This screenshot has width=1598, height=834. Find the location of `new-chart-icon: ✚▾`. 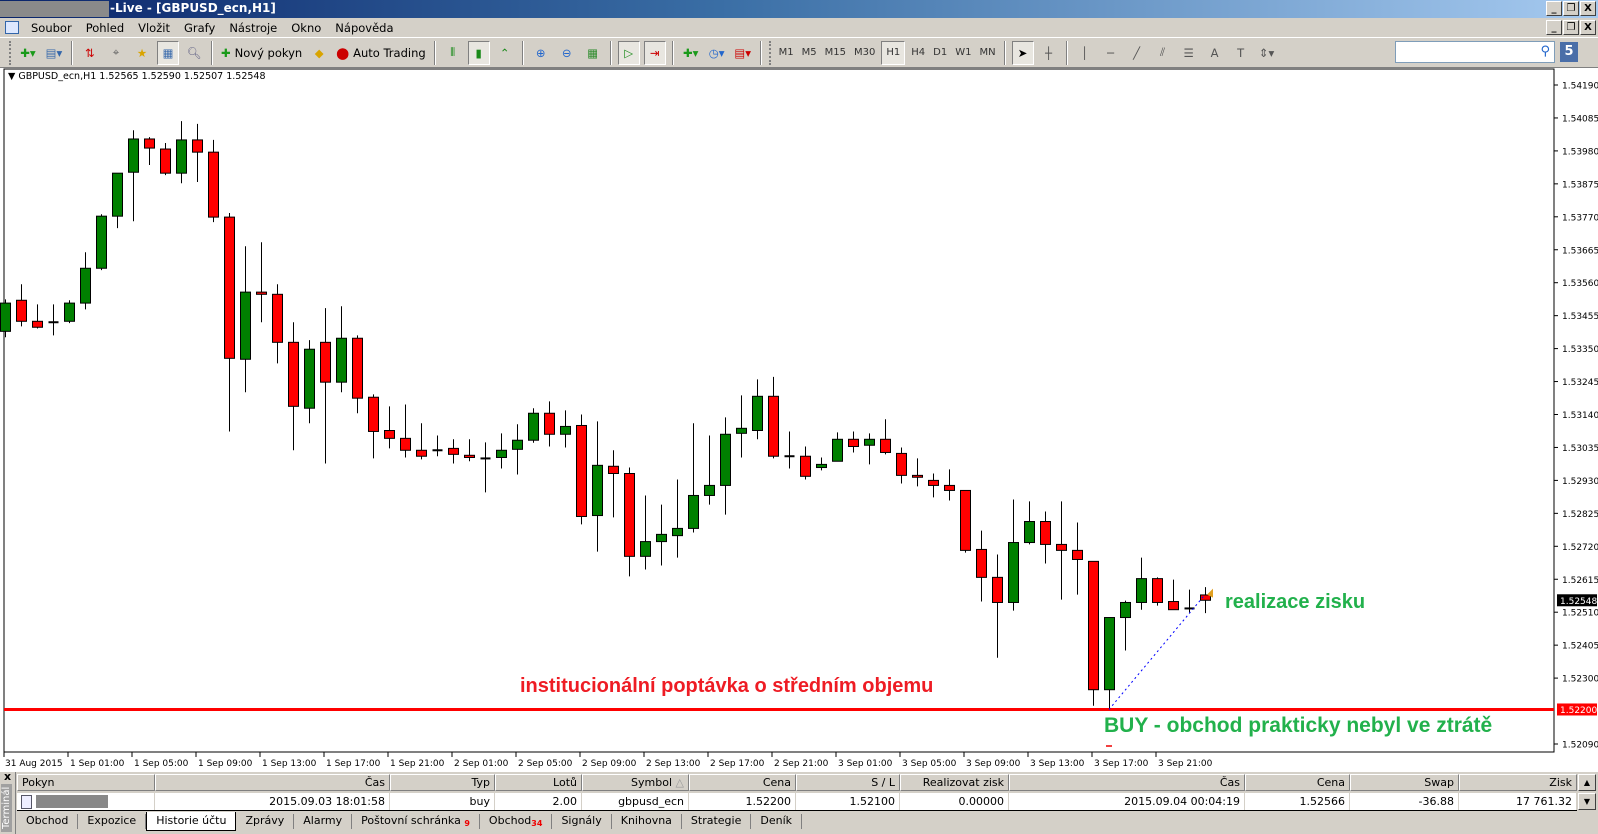

new-chart-icon: ✚▾ is located at coordinates (28, 53).